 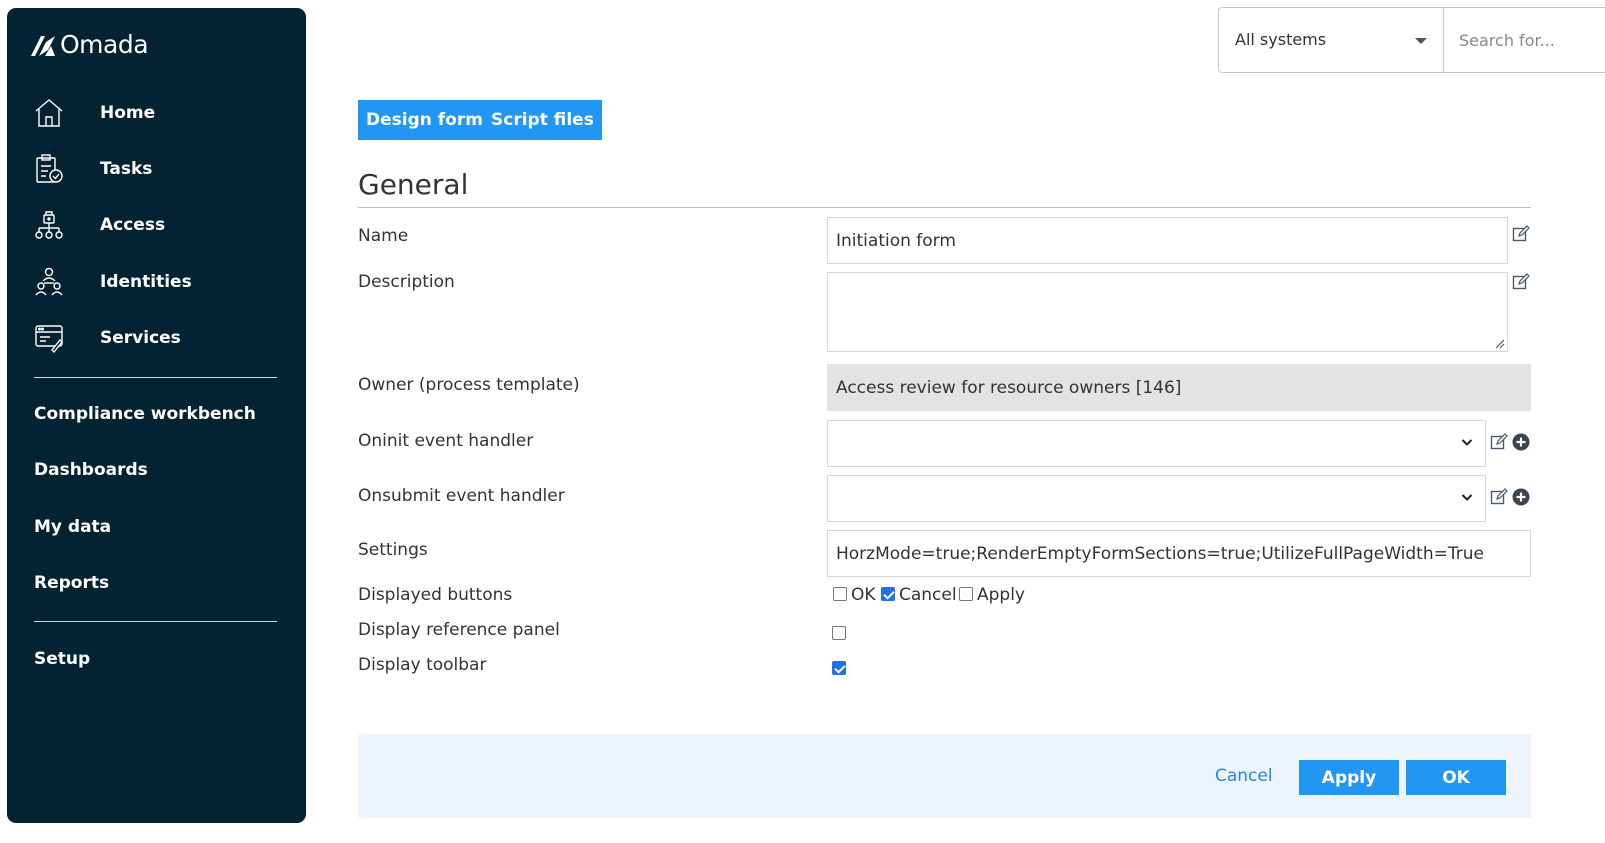 What do you see at coordinates (1499, 343) in the screenshot?
I see `resize-grip-icon` at bounding box center [1499, 343].